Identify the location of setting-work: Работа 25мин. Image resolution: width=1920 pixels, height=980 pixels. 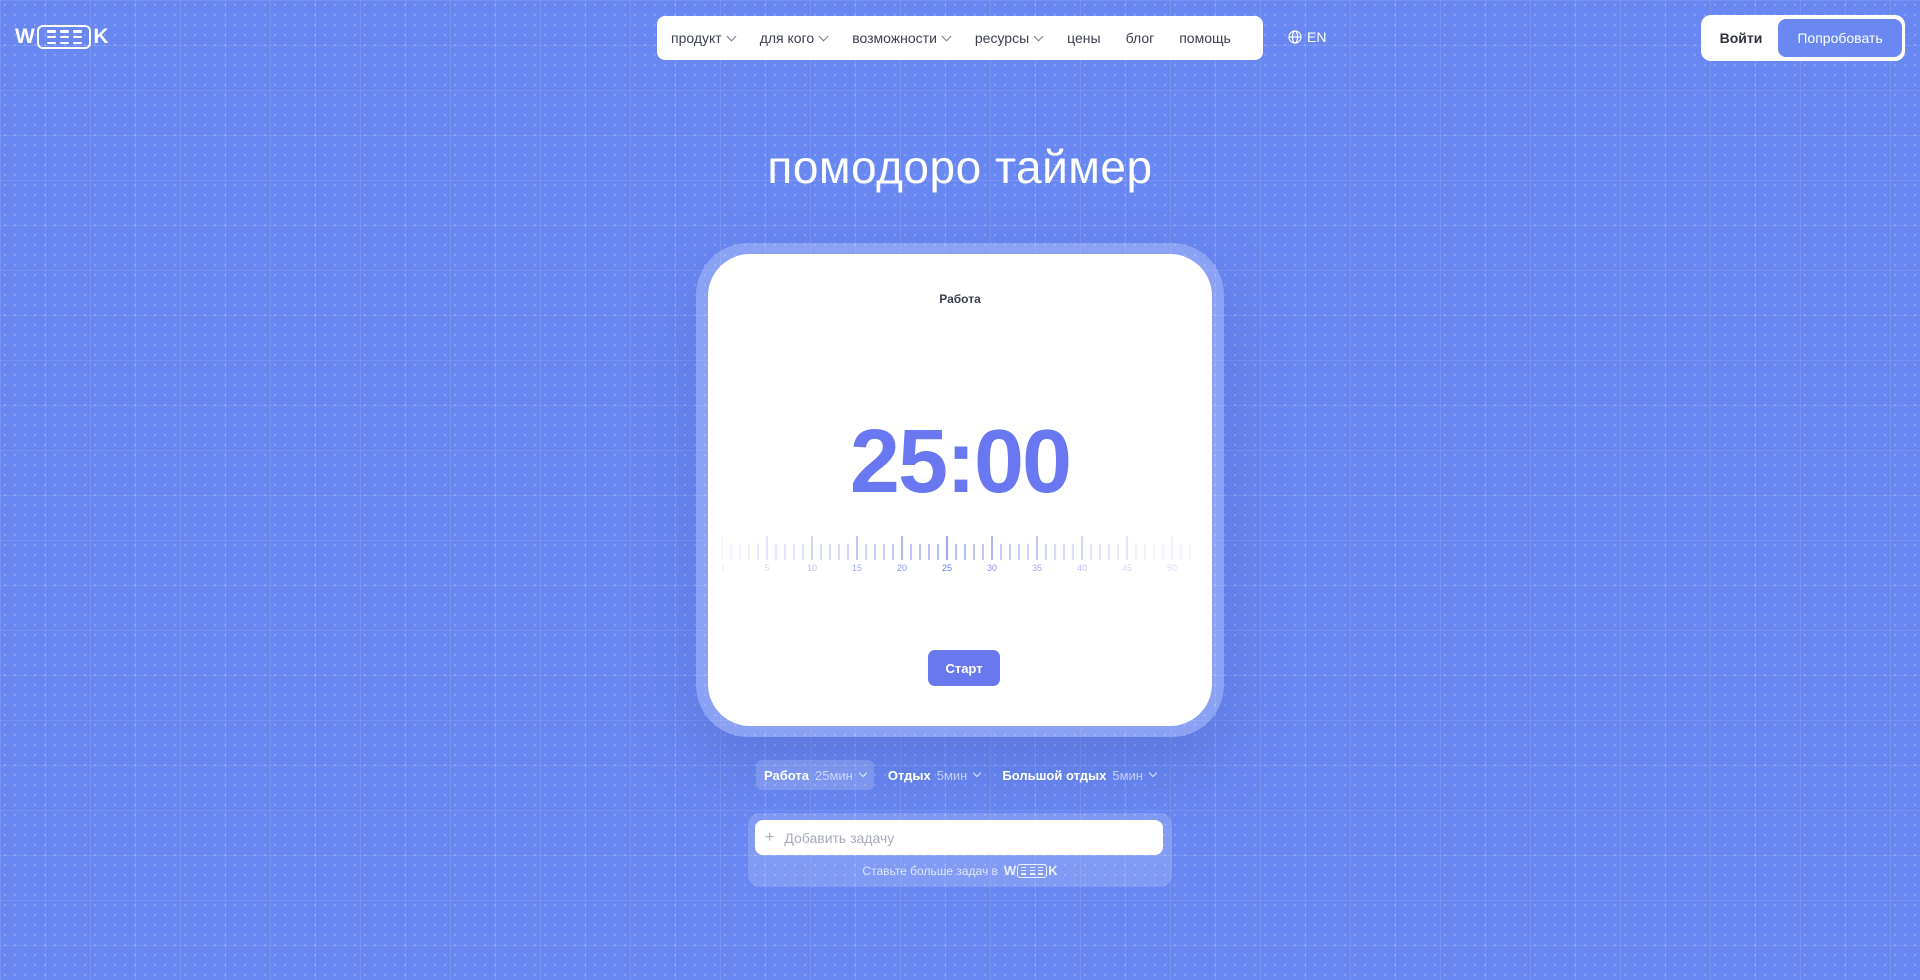
(815, 775).